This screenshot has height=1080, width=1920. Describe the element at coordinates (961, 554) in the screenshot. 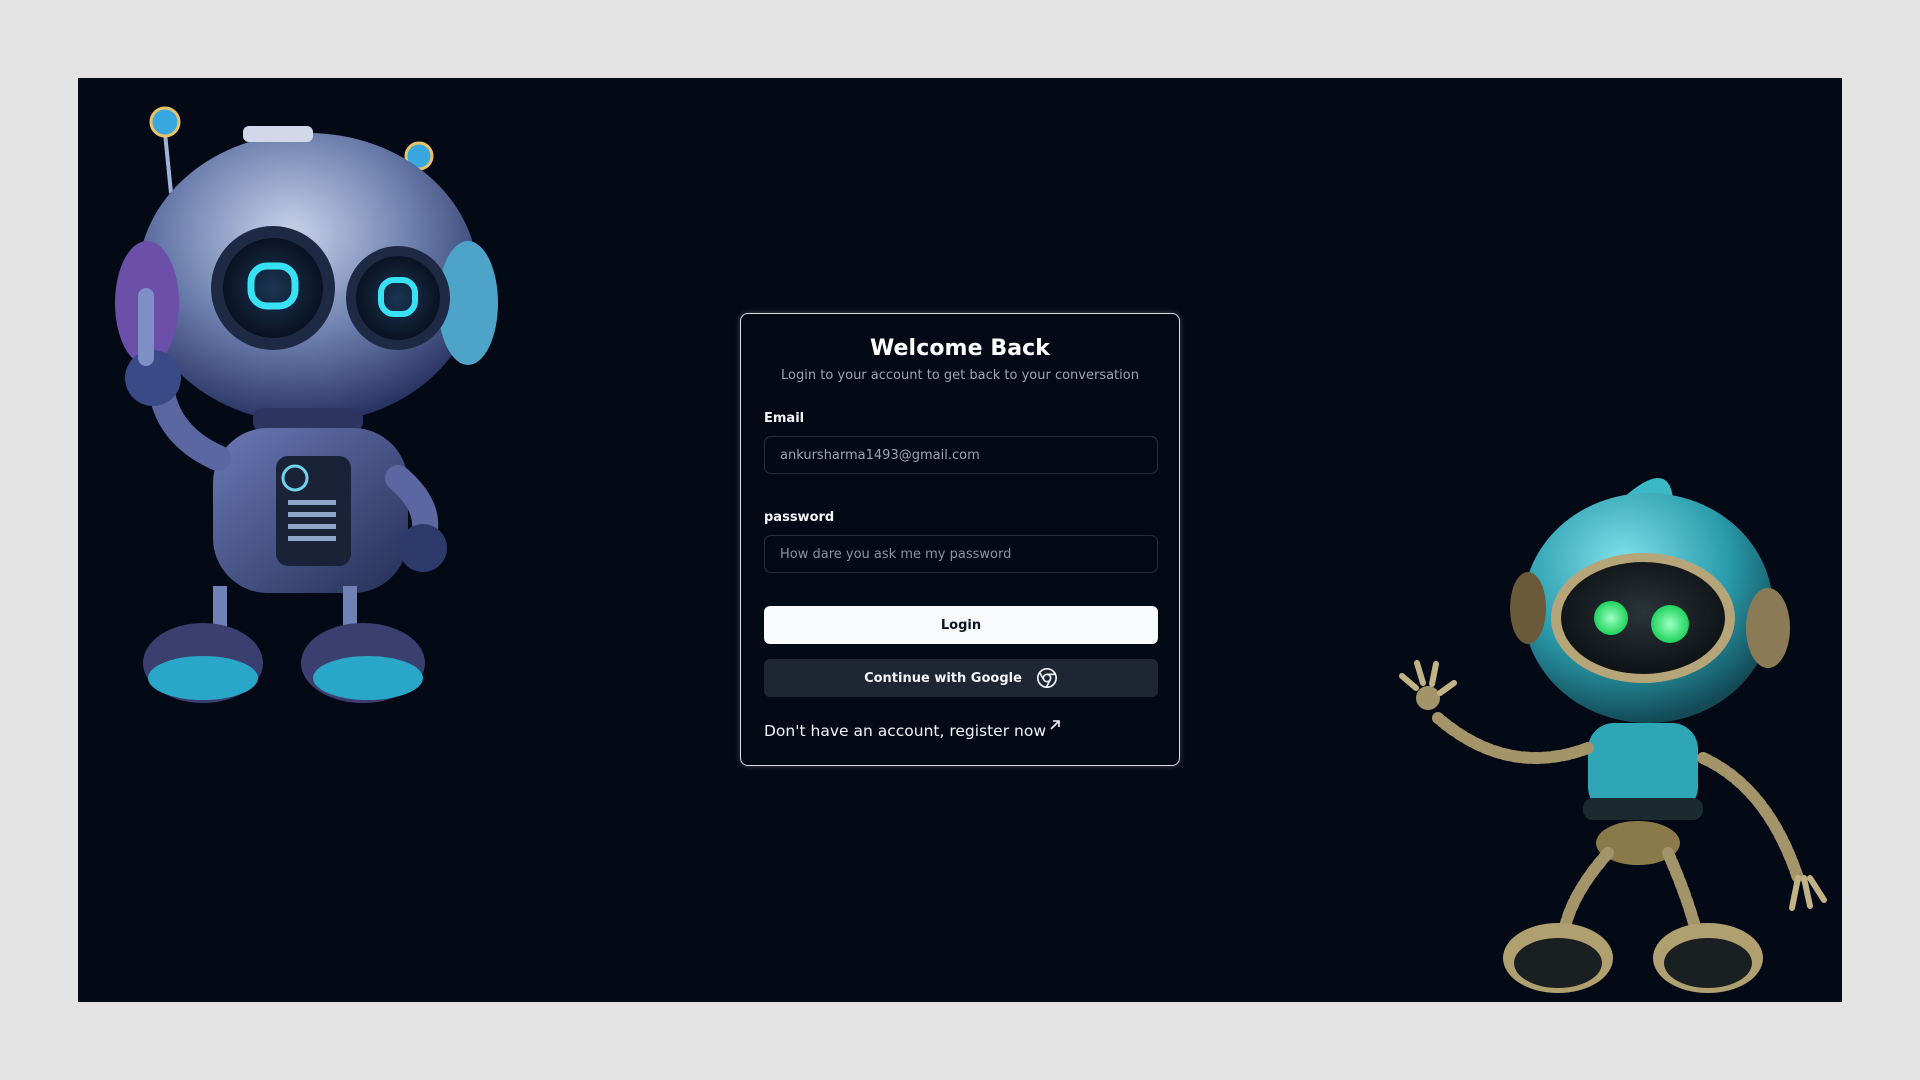

I see `password-field` at that location.